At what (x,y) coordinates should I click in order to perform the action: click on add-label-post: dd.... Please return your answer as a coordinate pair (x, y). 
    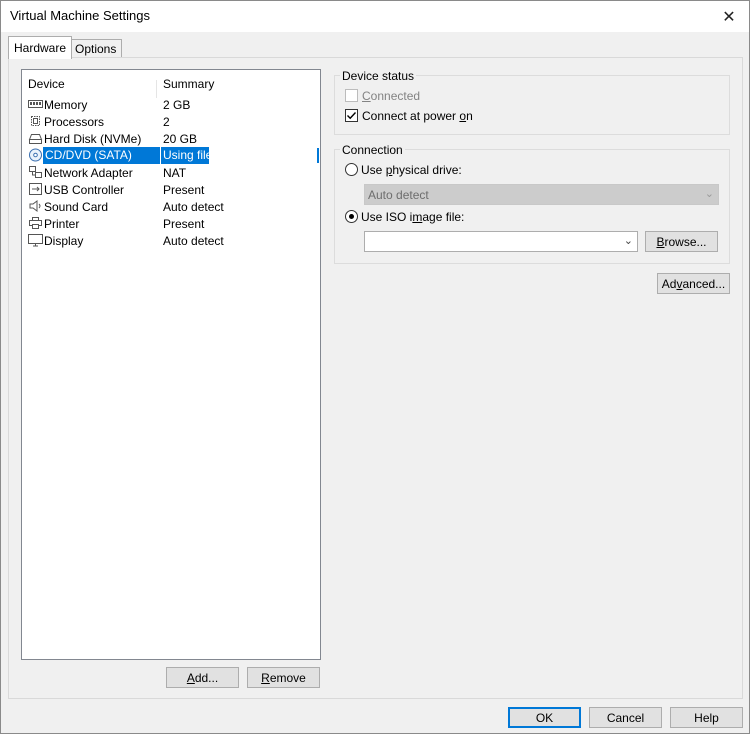
    Looking at the image, I should click on (206, 677).